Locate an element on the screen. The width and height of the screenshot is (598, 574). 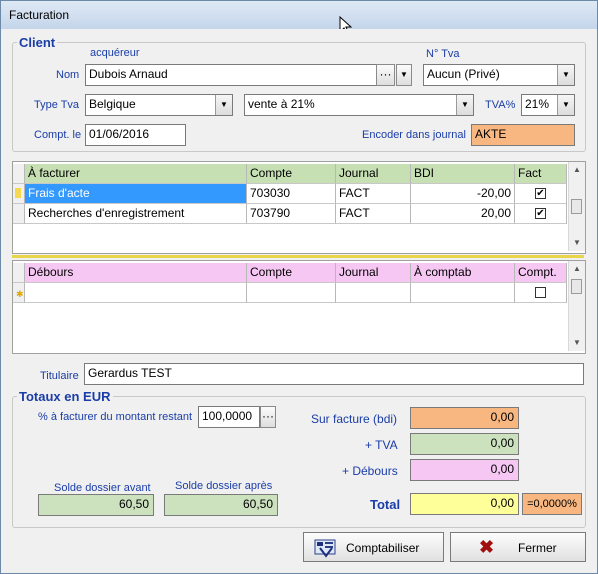
compt-checkbox is located at coordinates (540, 292).